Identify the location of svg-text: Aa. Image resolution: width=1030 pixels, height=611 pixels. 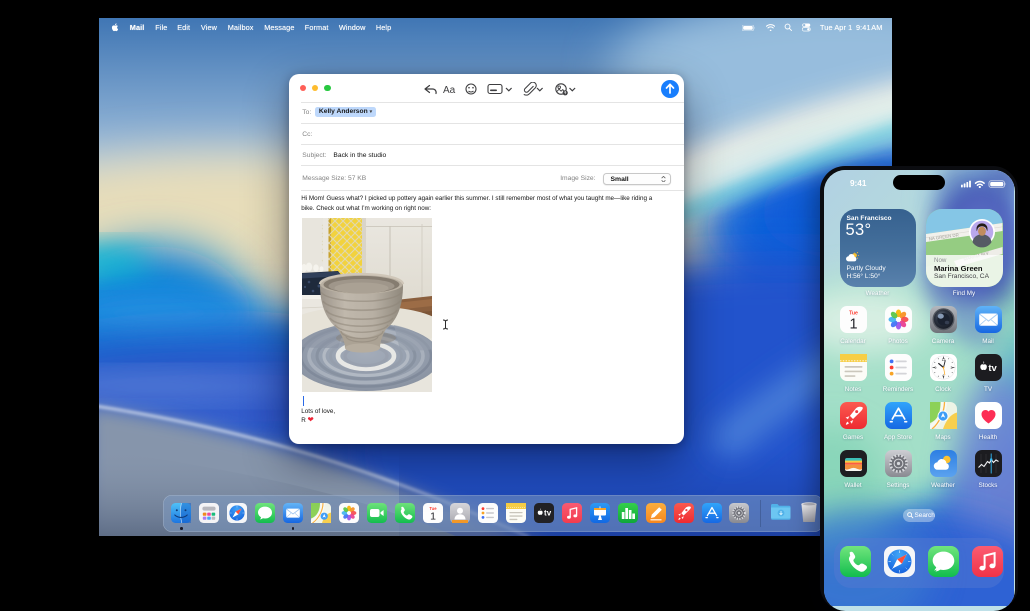
(449, 89).